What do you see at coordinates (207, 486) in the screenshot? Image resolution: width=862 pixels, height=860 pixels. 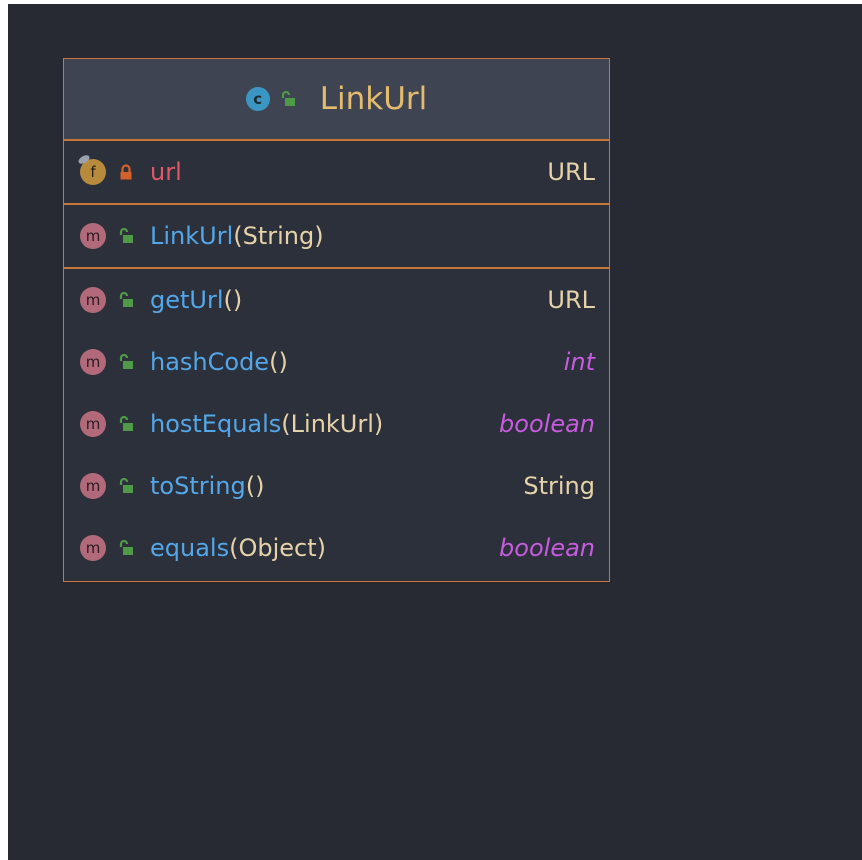 I see `method-name: toString()` at bounding box center [207, 486].